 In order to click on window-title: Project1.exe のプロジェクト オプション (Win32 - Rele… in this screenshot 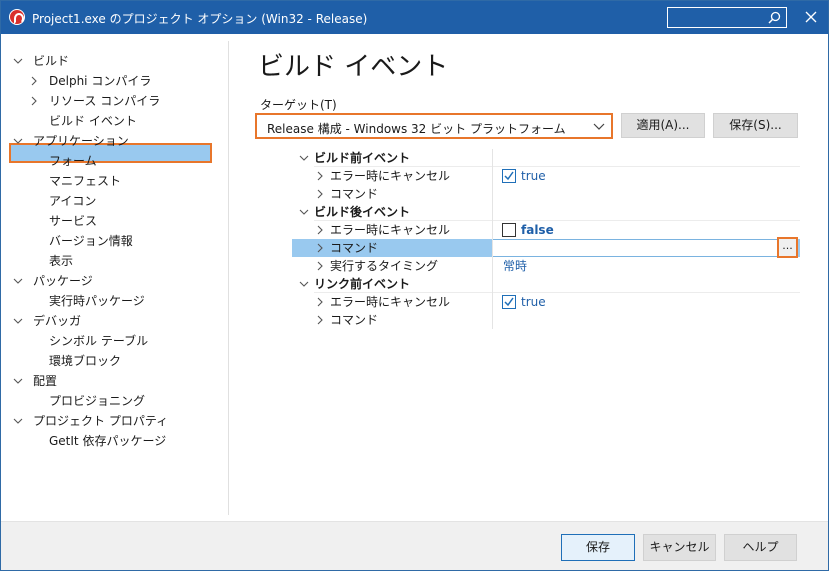, I will do `click(200, 19)`.